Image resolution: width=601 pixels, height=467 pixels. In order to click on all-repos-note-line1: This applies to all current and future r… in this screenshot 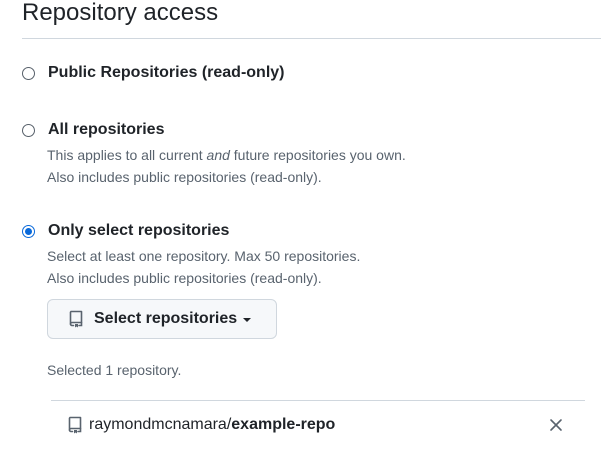, I will do `click(226, 155)`.